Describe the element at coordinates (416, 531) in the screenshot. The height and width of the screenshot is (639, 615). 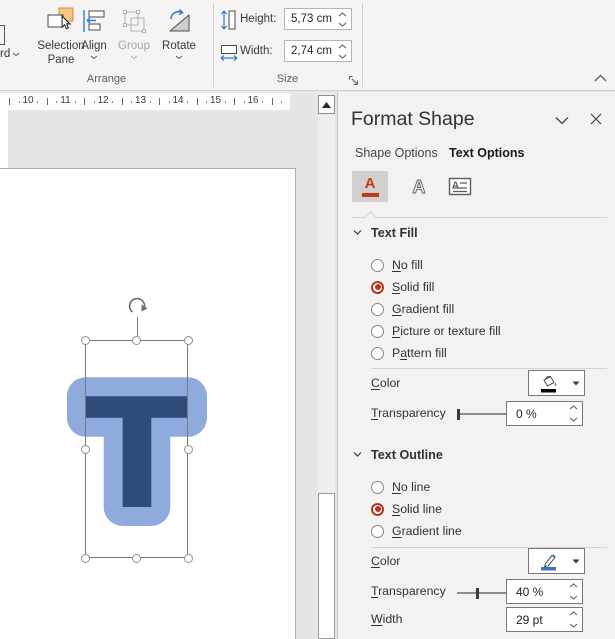
I see `radio-option-gradient-line: Gradient line` at that location.